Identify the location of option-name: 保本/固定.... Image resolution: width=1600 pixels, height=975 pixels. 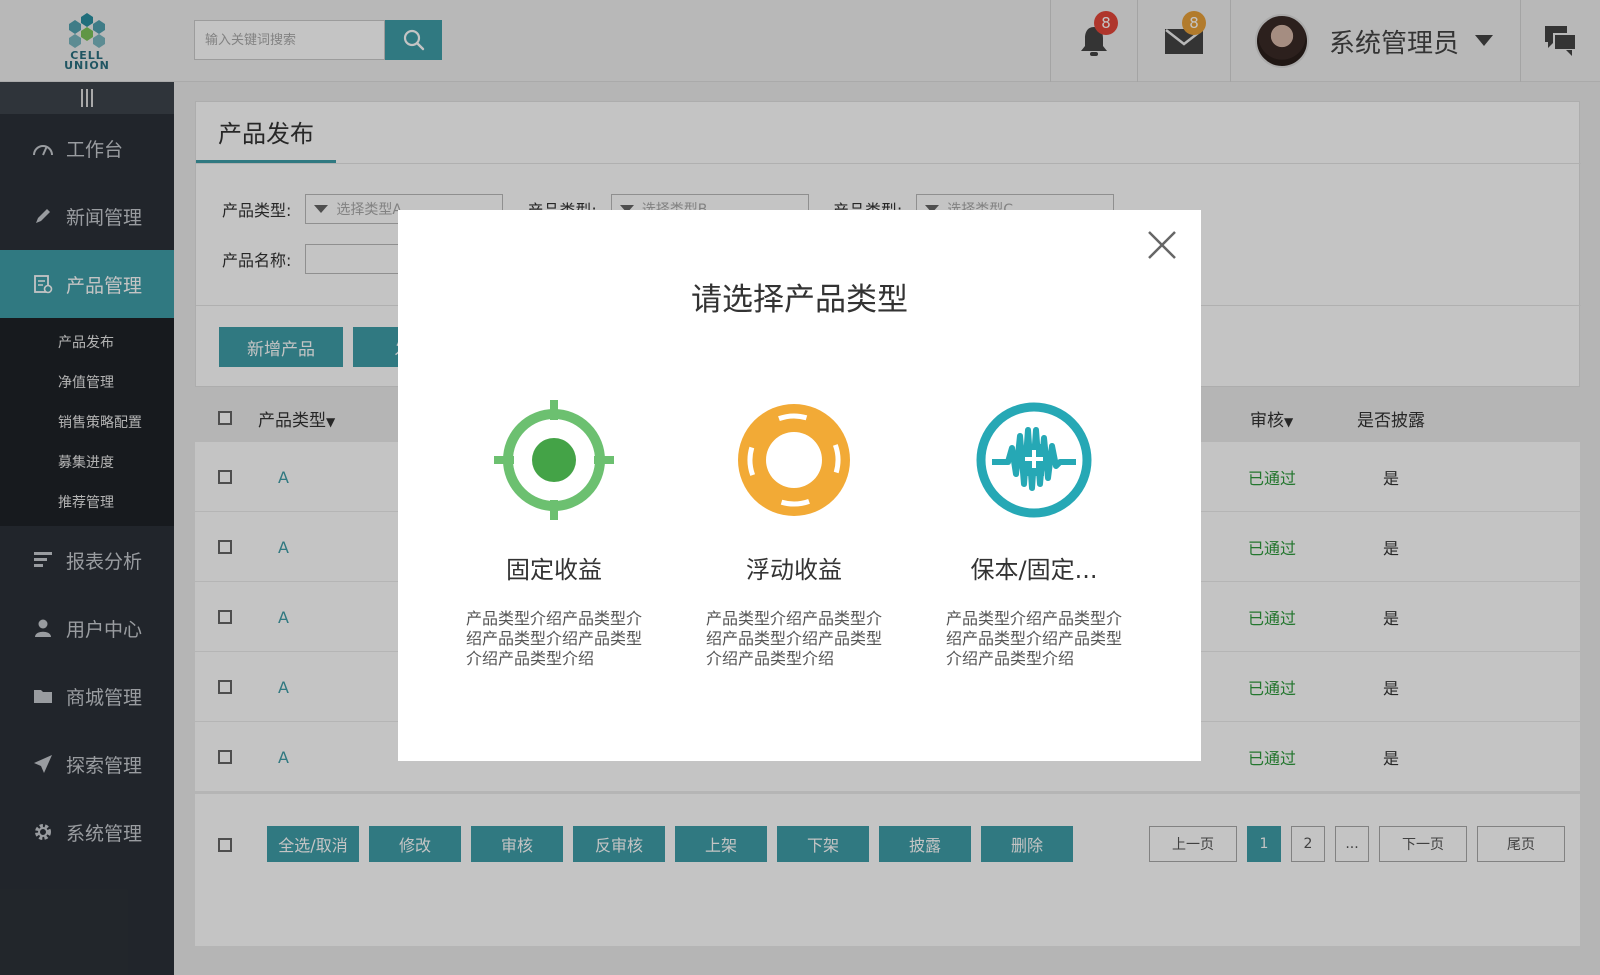
(1034, 570).